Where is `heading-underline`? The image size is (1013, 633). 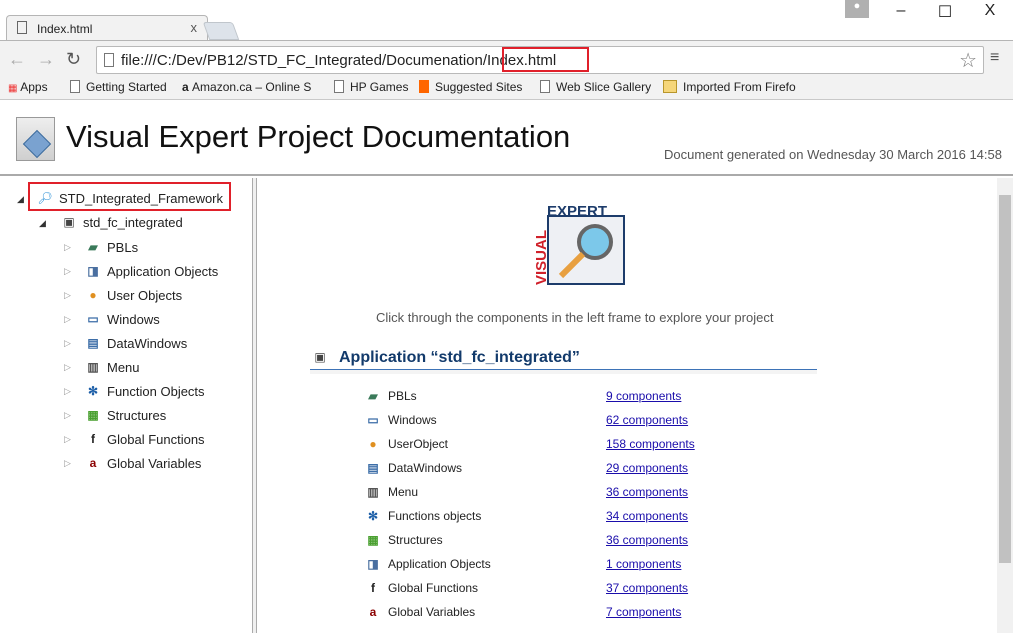
heading-underline is located at coordinates (563, 371).